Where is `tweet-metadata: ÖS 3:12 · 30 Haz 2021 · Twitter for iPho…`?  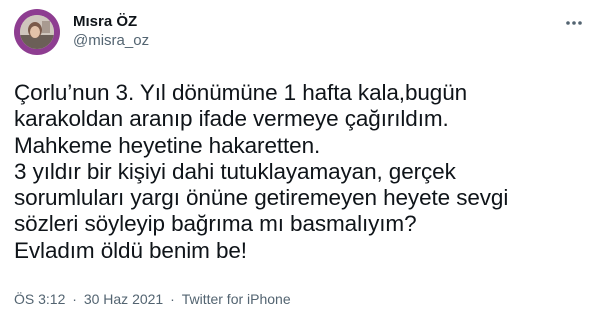
tweet-metadata: ÖS 3:12 · 30 Haz 2021 · Twitter for iPho… is located at coordinates (152, 299).